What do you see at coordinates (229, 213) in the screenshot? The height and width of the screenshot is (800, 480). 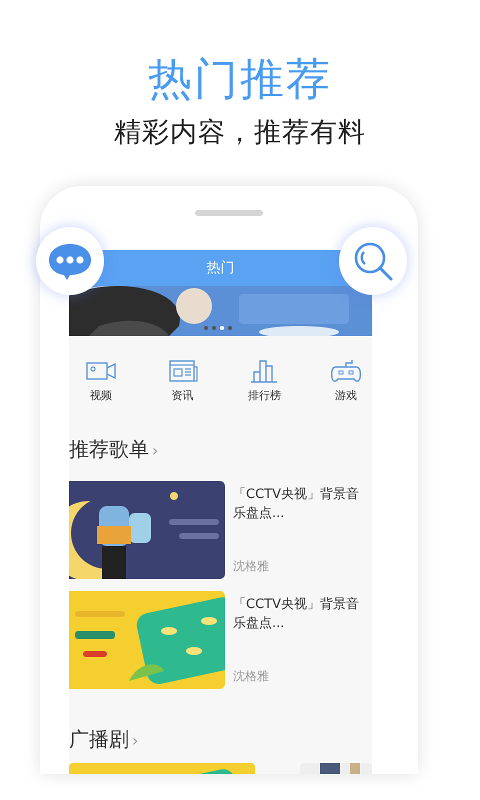 I see `speaker-grille` at bounding box center [229, 213].